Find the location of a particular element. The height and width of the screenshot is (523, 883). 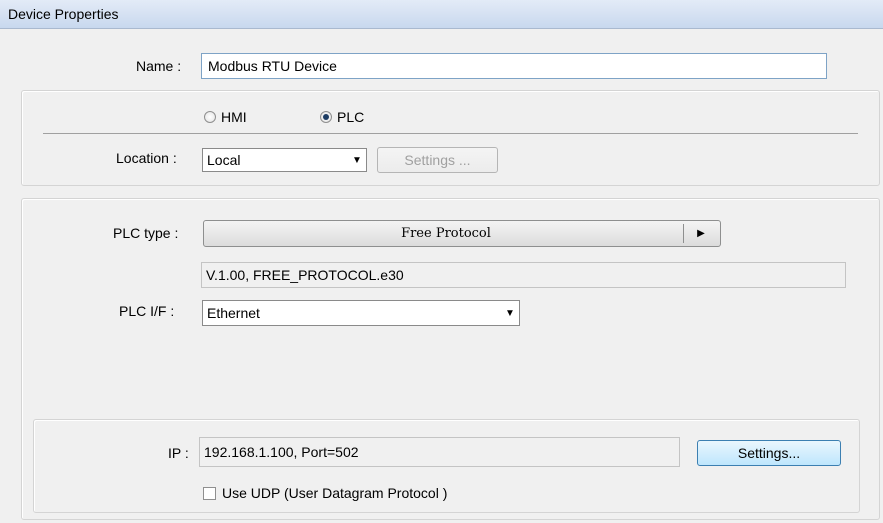

plc-version-text: V.1.00, FREE_PROTOCOL.e30 is located at coordinates (305, 275).